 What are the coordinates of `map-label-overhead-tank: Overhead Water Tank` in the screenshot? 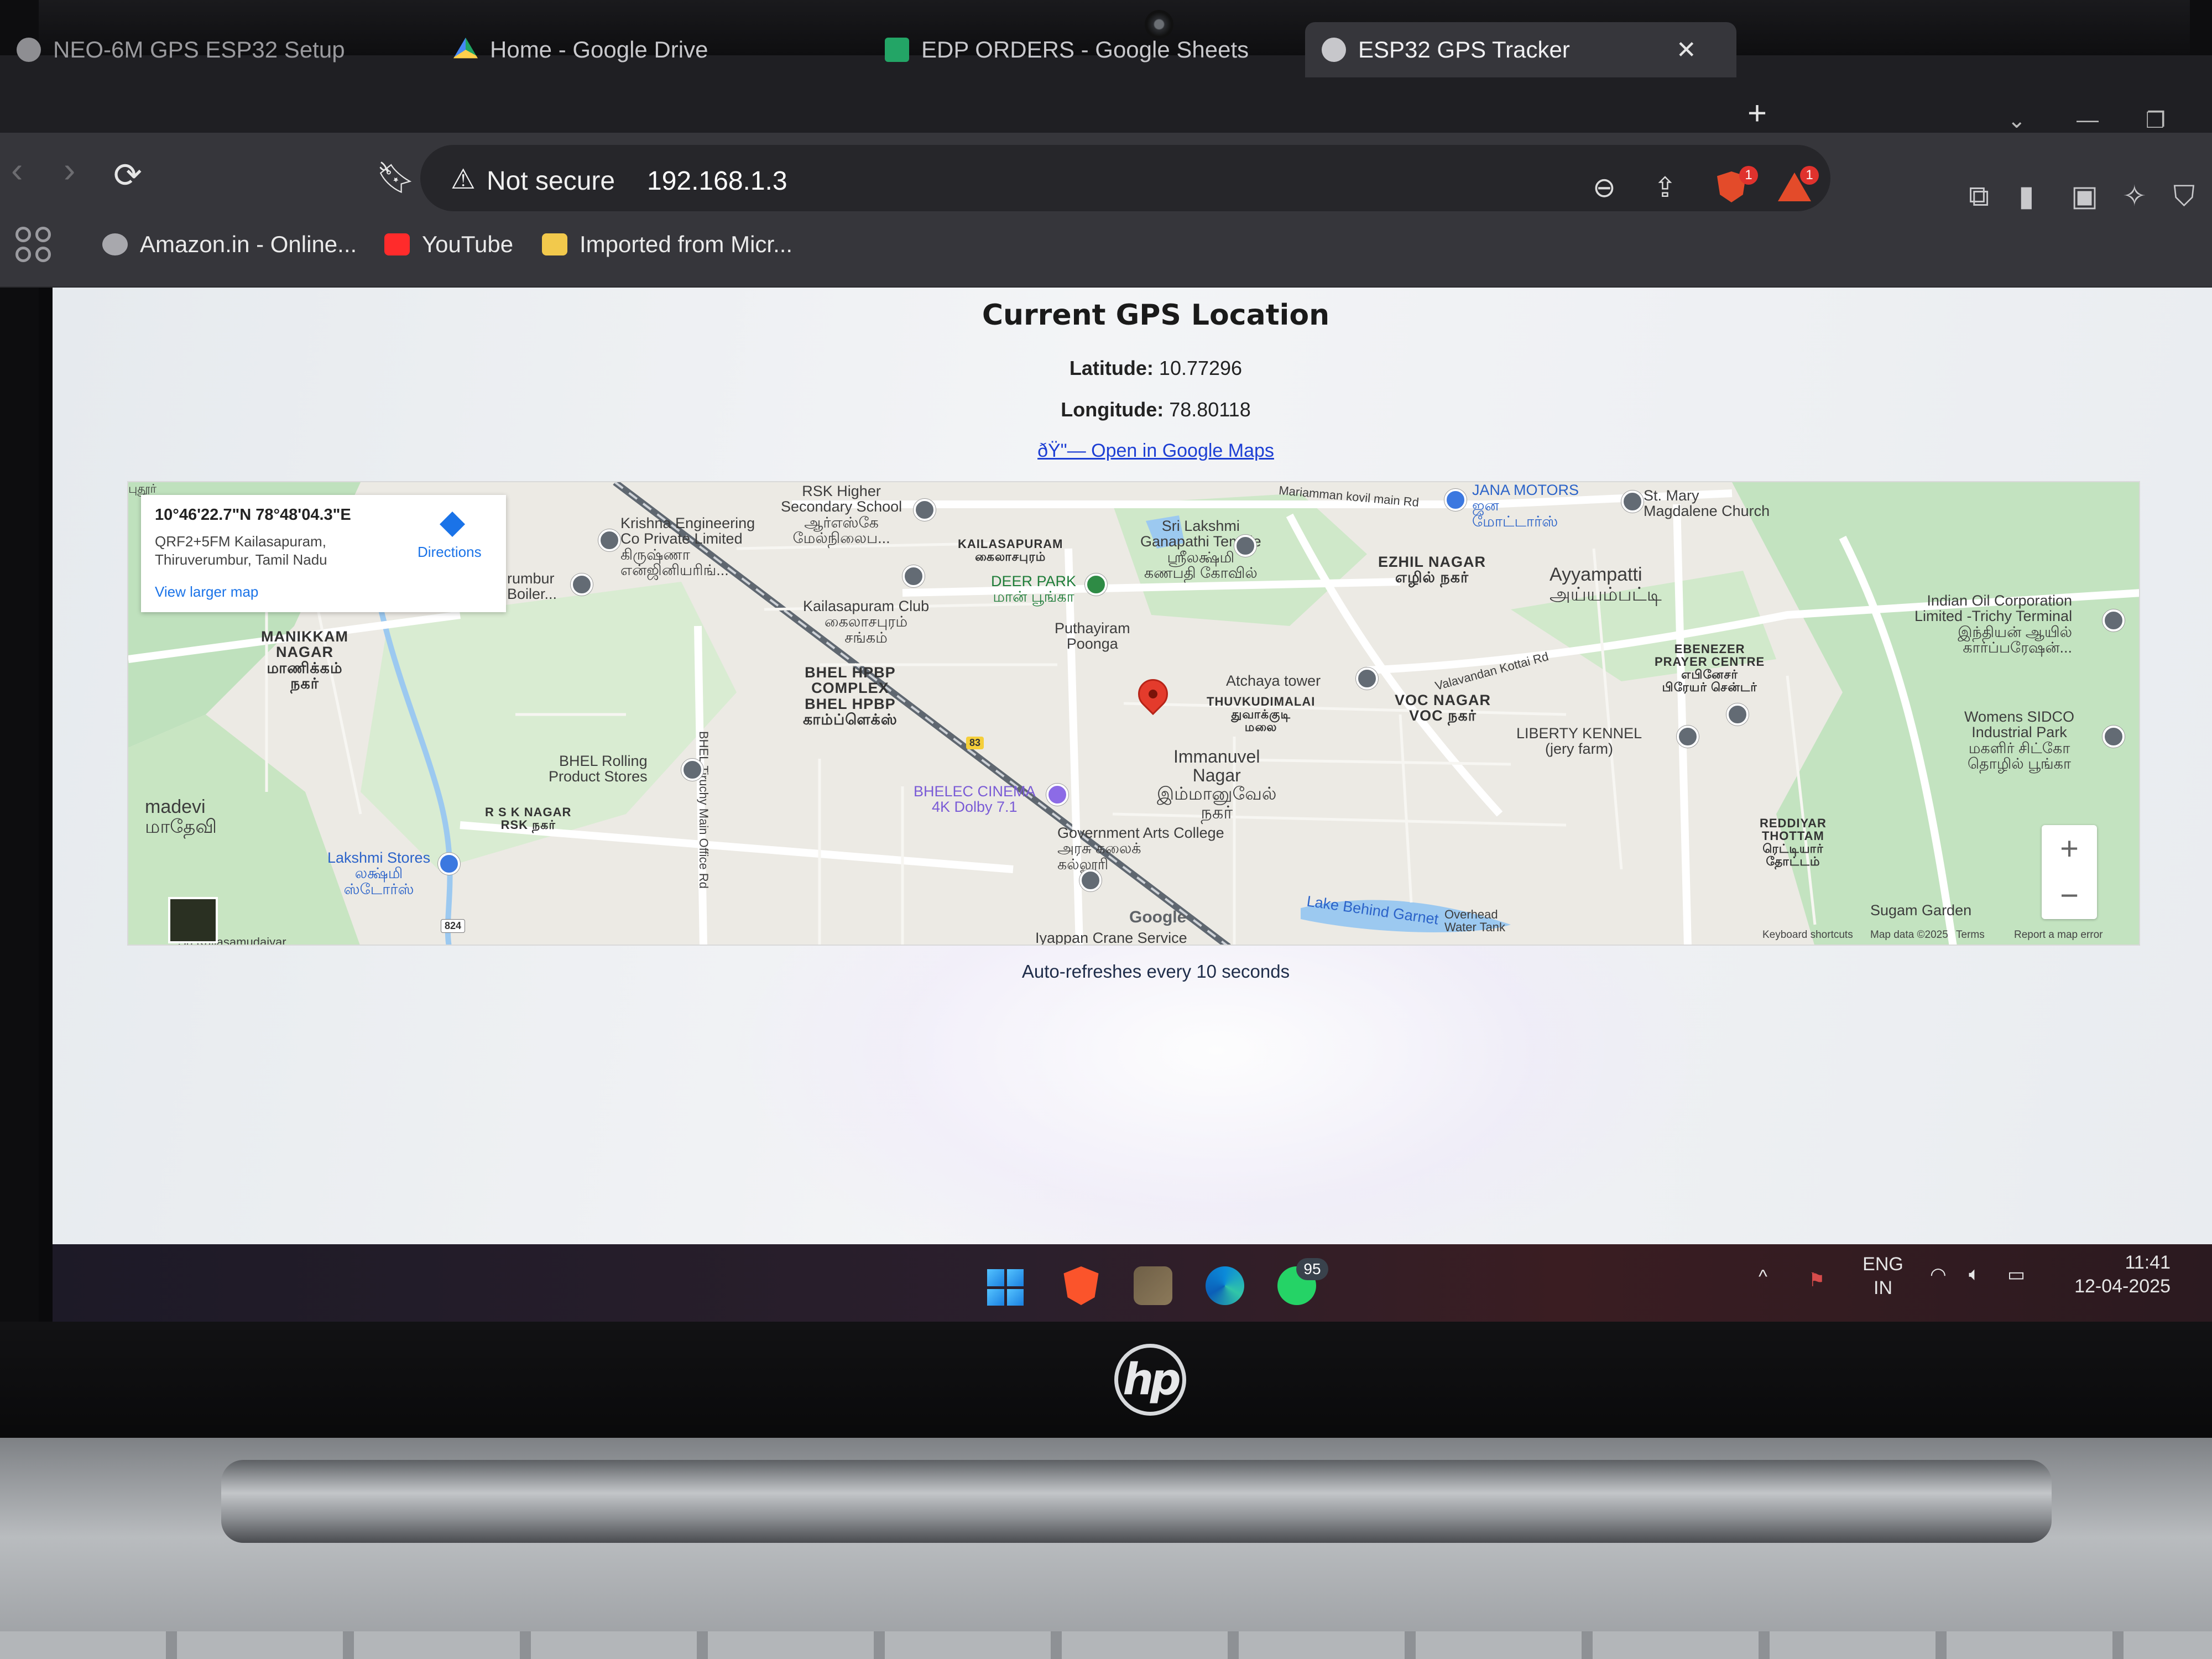 It's located at (1475, 921).